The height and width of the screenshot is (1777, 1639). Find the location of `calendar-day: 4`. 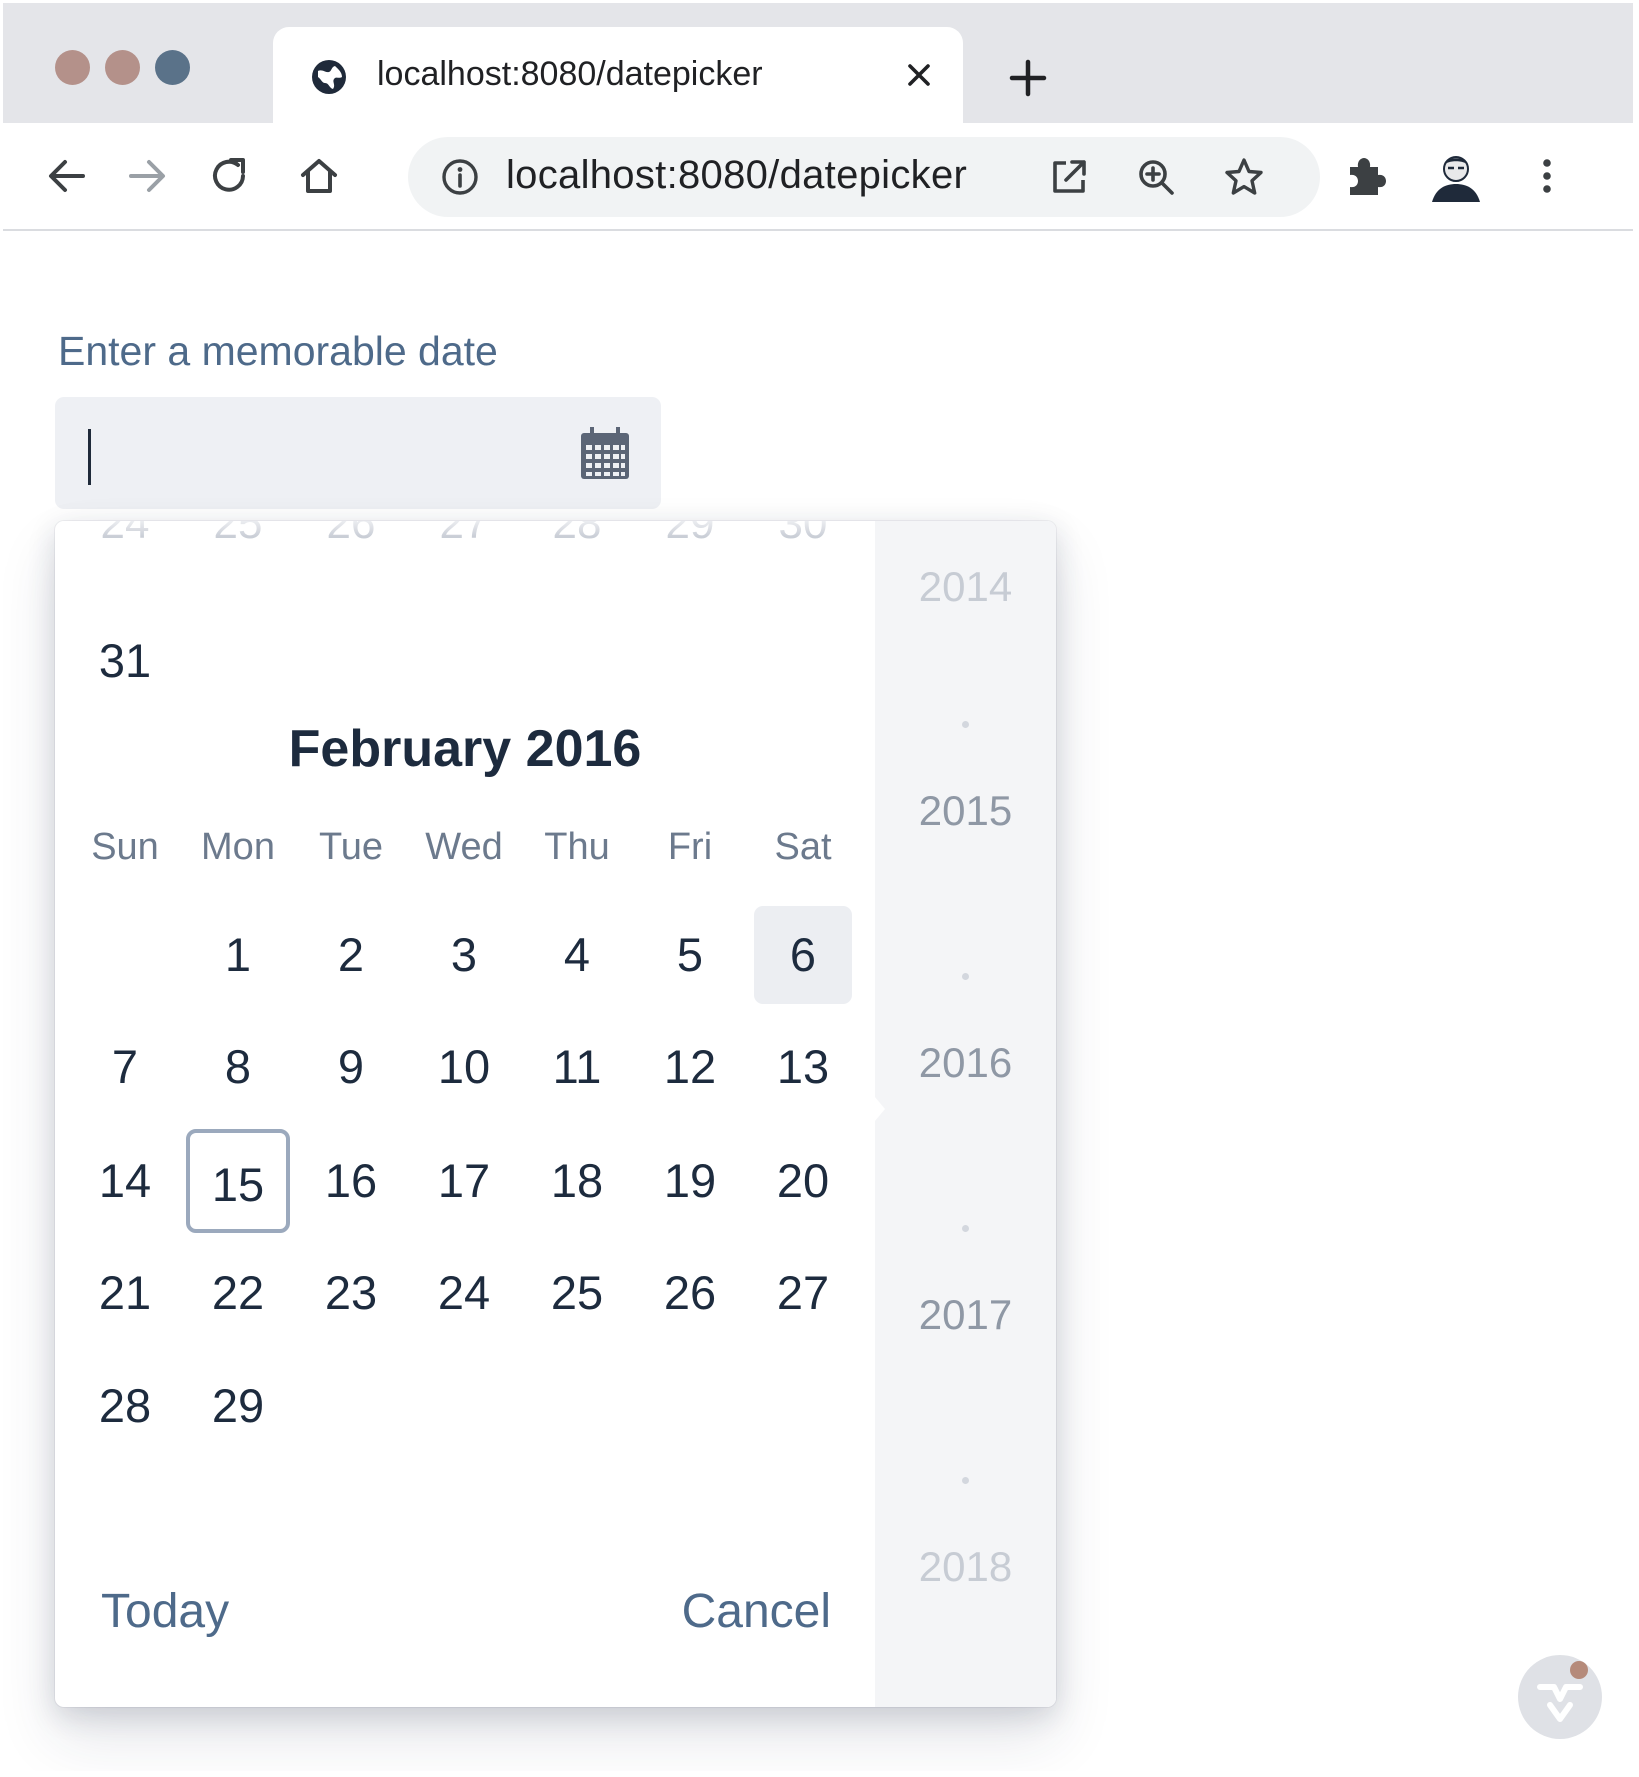

calendar-day: 4 is located at coordinates (577, 955).